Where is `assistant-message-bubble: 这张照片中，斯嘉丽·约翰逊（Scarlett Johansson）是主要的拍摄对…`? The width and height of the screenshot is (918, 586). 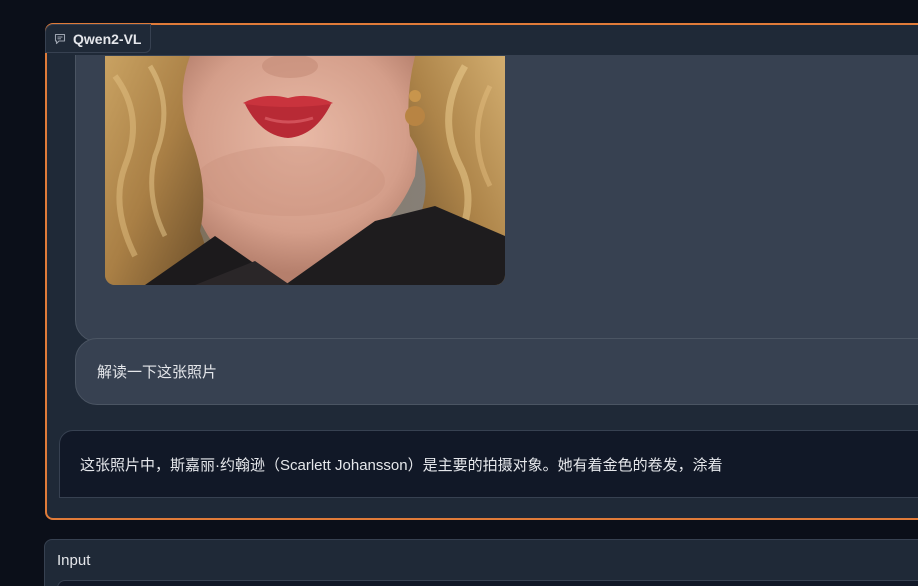 assistant-message-bubble: 这张照片中，斯嘉丽·约翰逊（Scarlett Johansson）是主要的拍摄对… is located at coordinates (488, 464).